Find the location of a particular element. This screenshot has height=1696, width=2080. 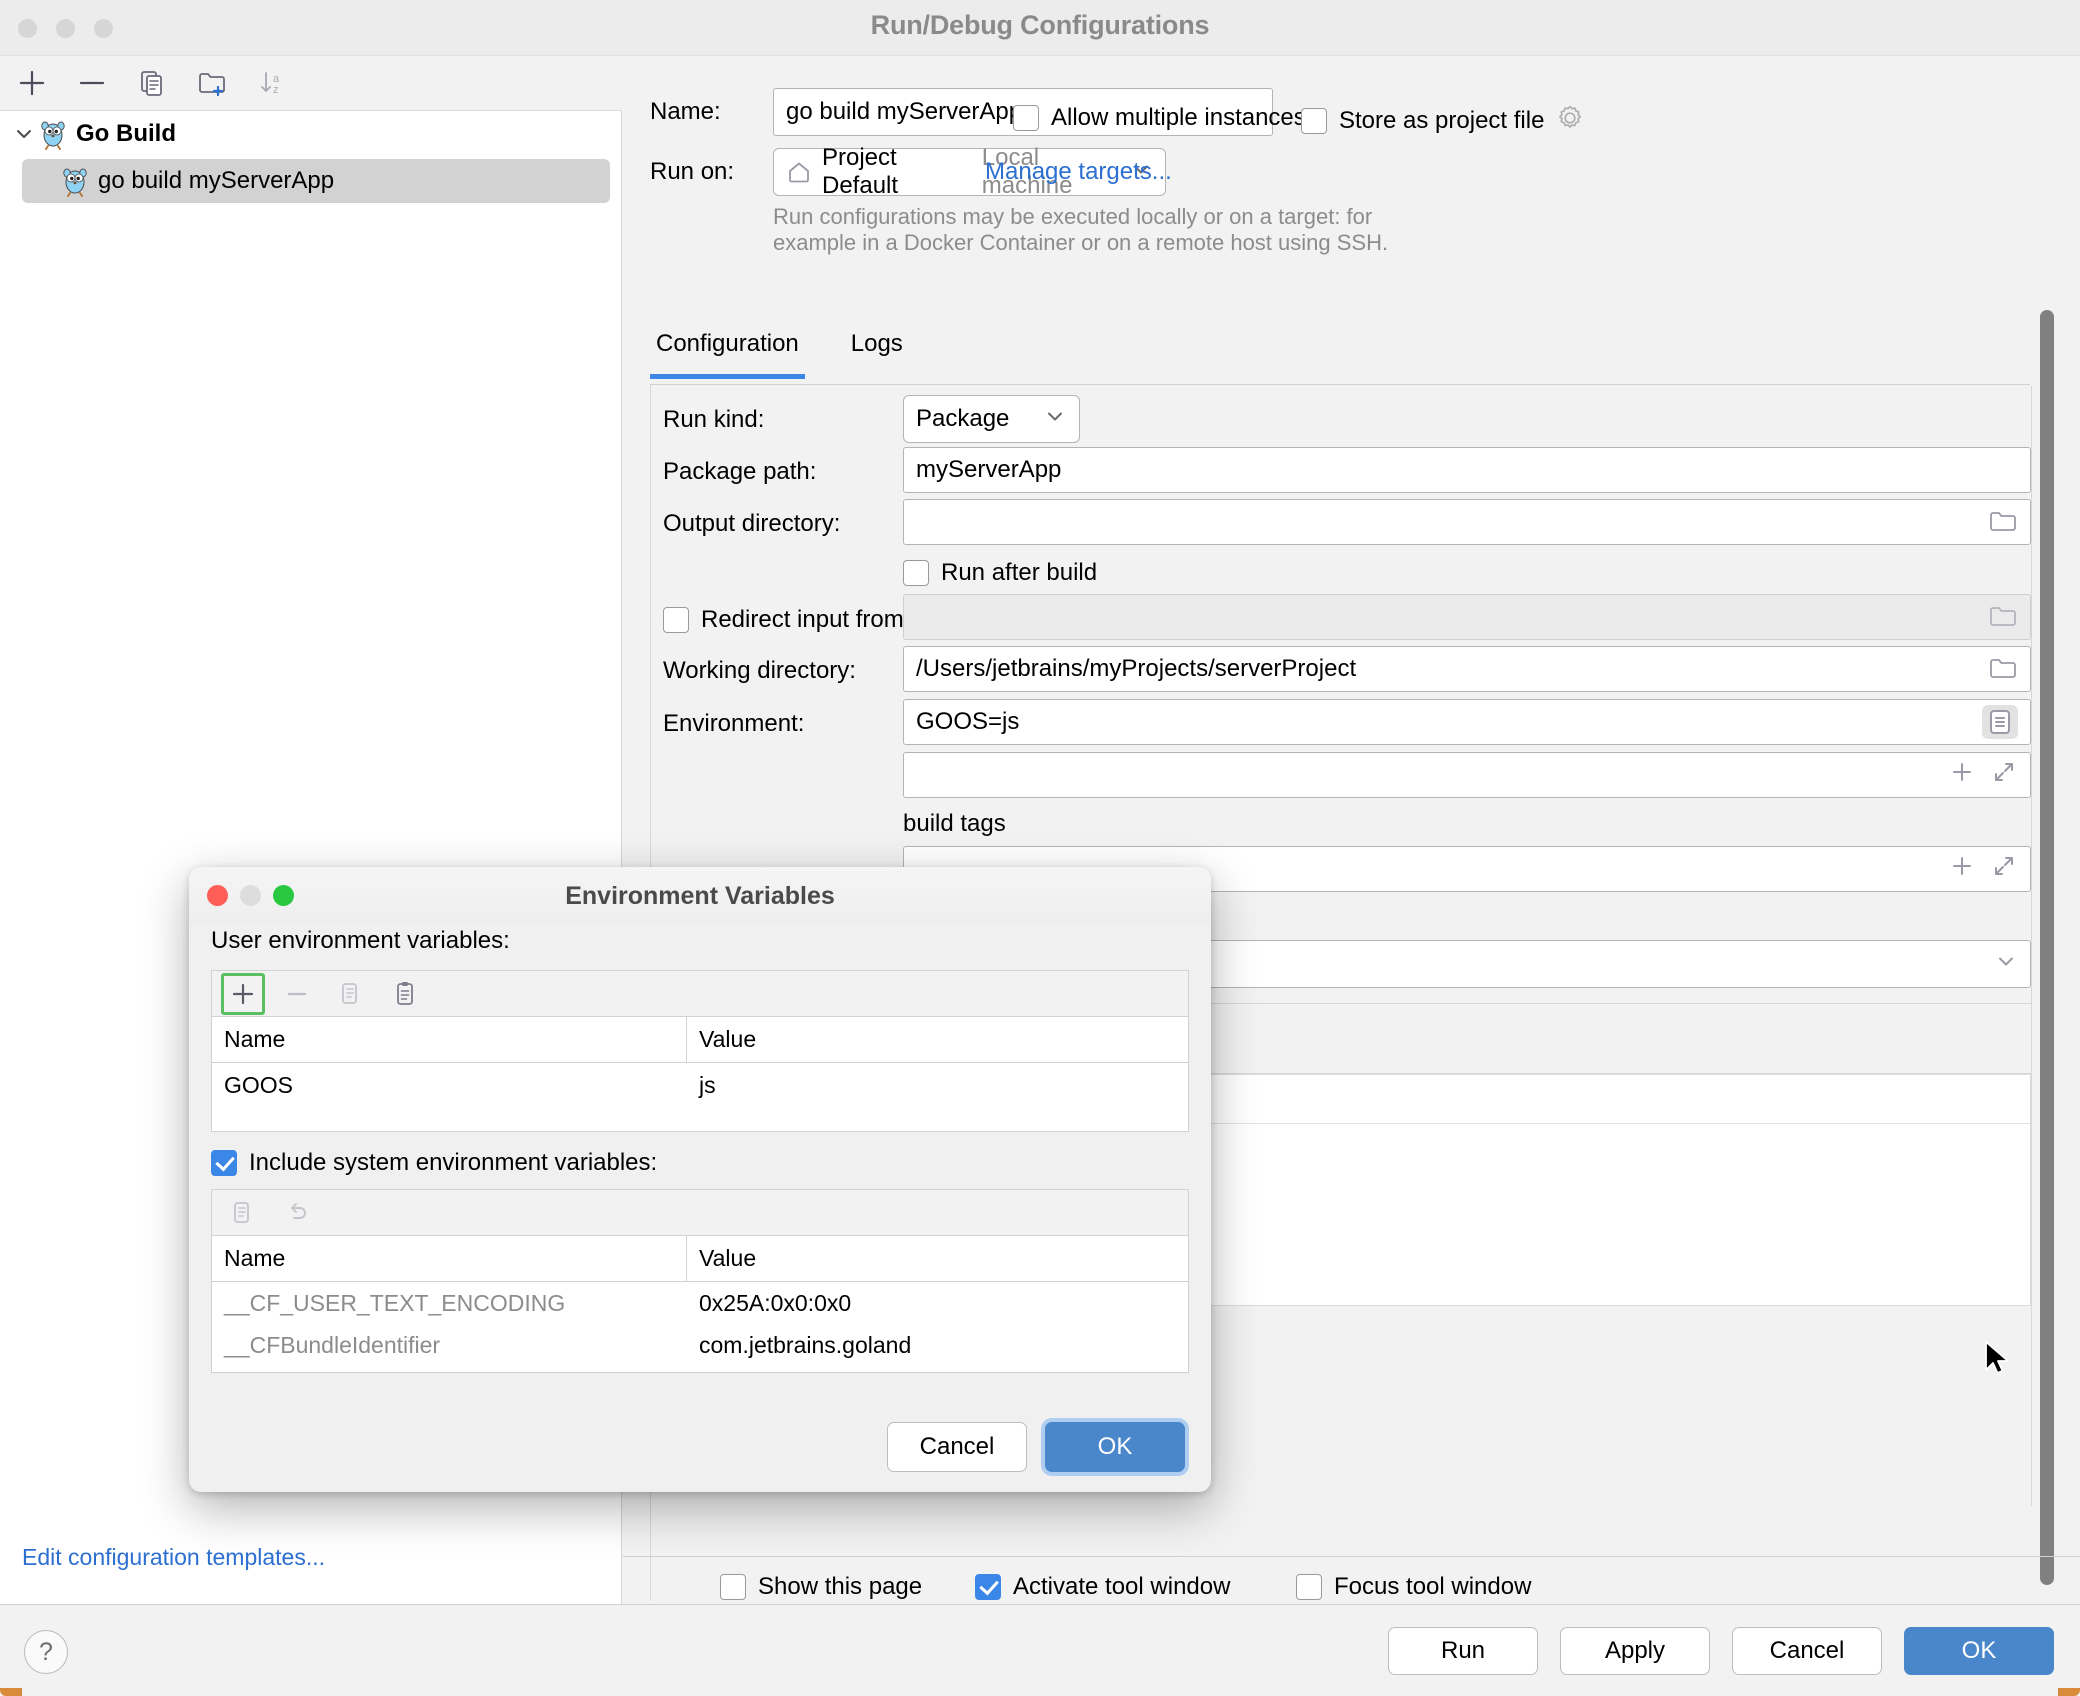

modal-minimize-button is located at coordinates (250, 895).